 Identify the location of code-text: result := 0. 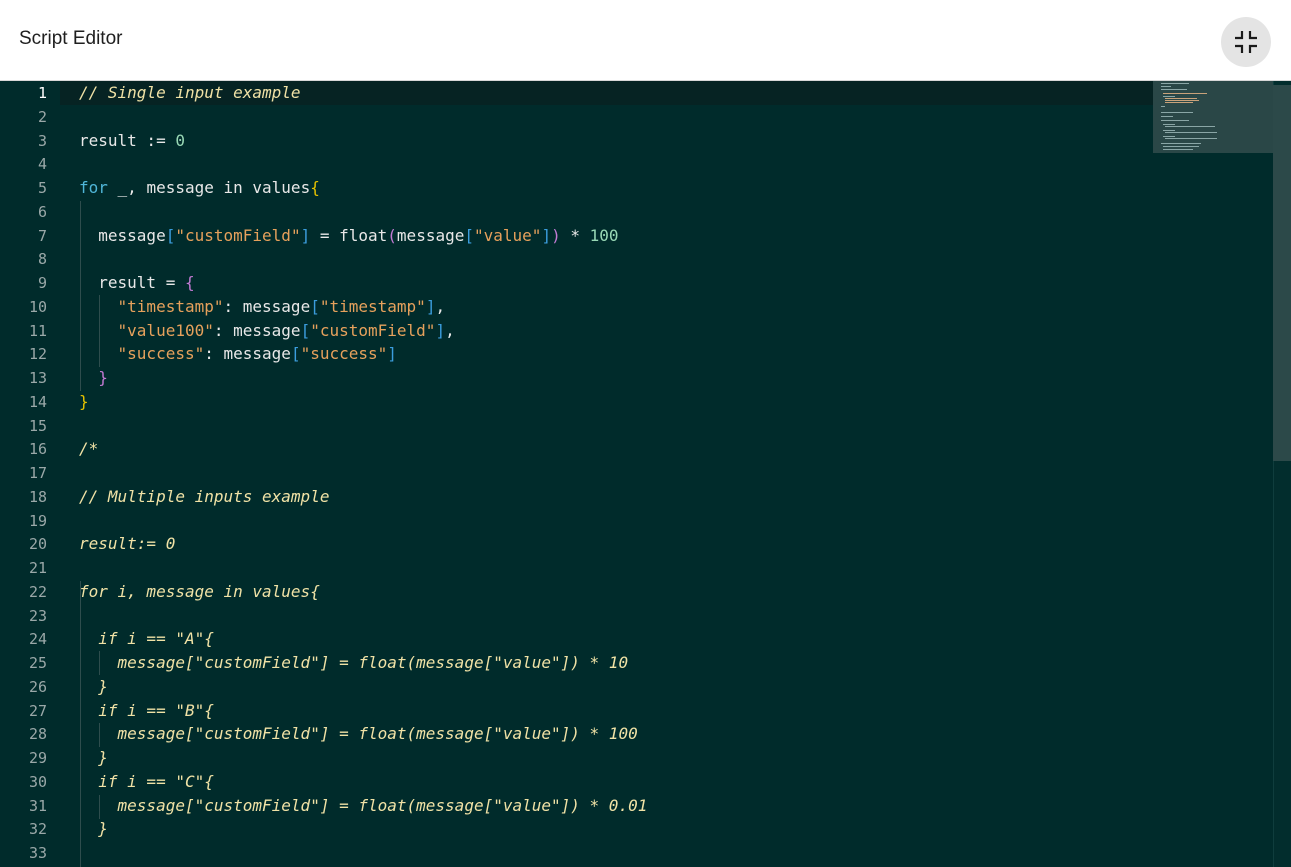
(132, 141).